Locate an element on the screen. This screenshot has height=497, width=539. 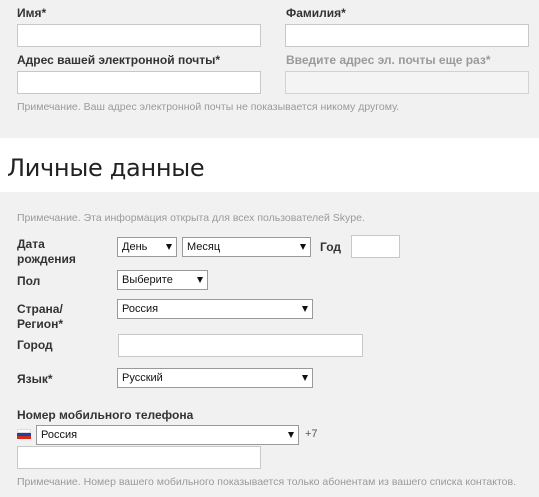
birth-day-select: День is located at coordinates (147, 247).